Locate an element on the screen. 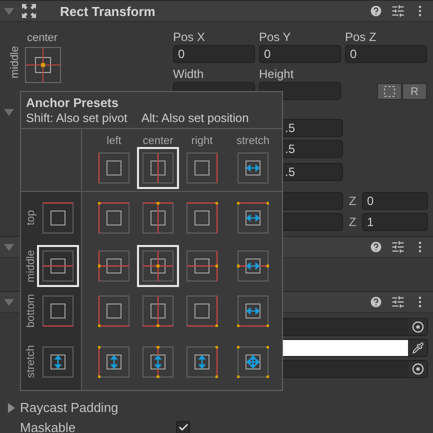 The width and height of the screenshot is (433, 433). row-label: stretch is located at coordinates (31, 361).